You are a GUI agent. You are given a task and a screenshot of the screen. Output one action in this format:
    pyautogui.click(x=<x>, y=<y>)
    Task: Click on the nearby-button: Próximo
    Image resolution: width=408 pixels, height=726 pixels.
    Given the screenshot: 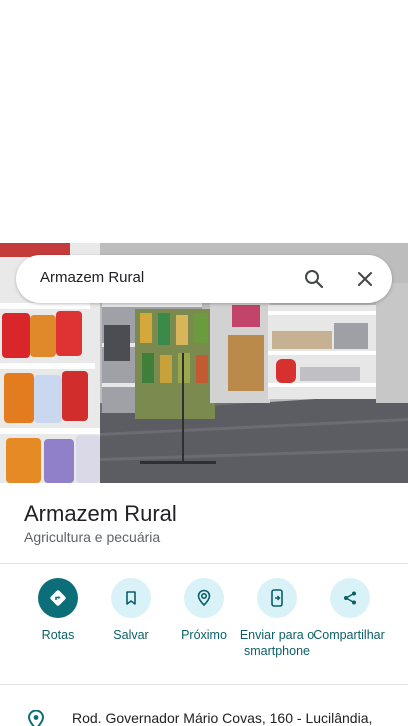 What is the action you would take?
    pyautogui.click(x=204, y=610)
    